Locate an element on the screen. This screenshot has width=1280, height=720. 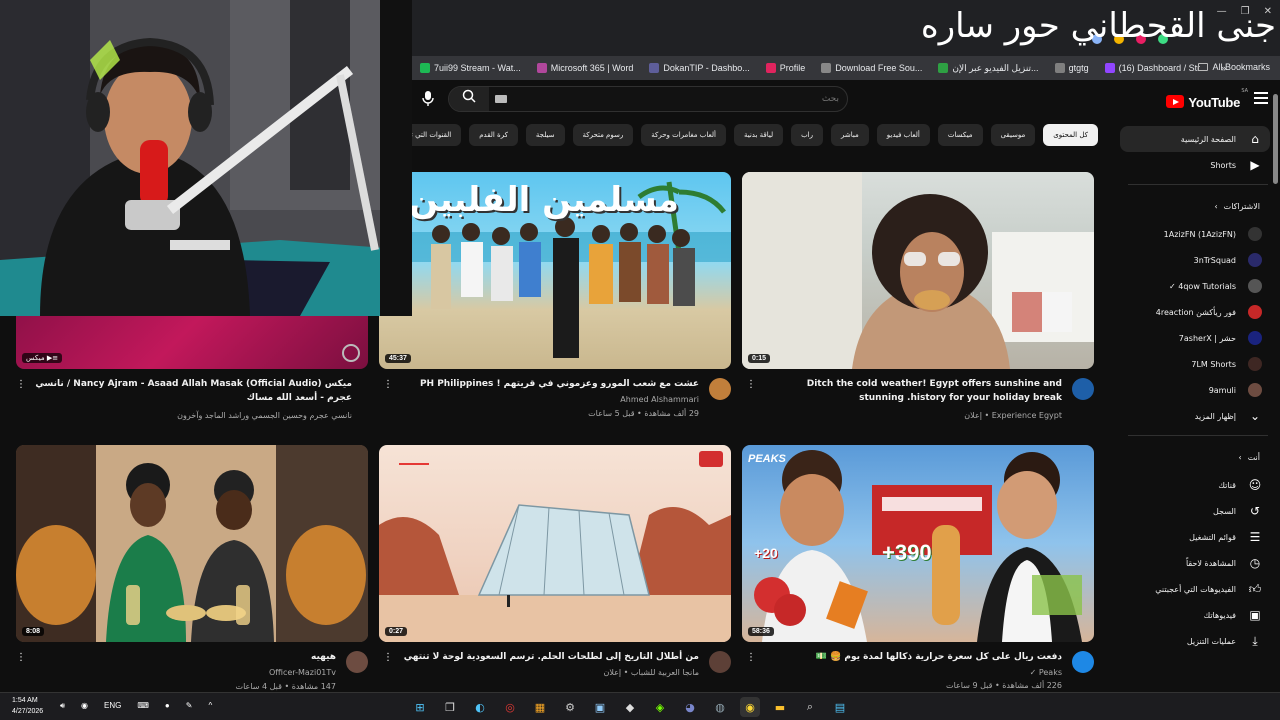
filter-chip: راب is located at coordinates (807, 135).